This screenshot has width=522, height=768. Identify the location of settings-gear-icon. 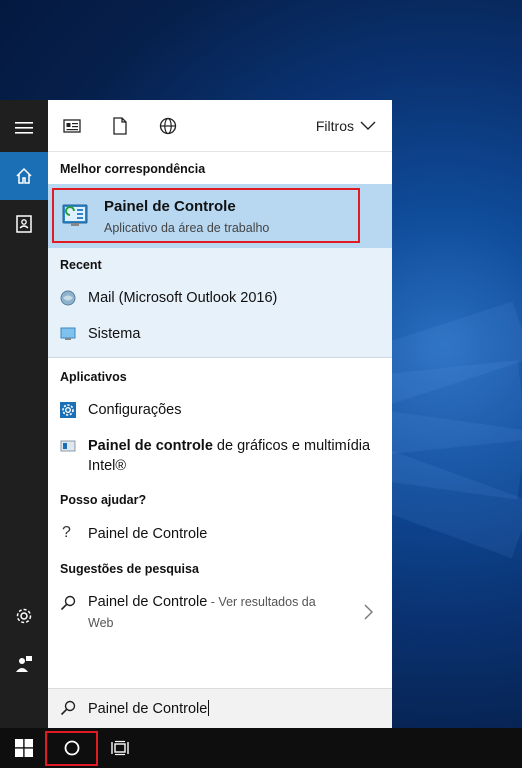
(68, 410).